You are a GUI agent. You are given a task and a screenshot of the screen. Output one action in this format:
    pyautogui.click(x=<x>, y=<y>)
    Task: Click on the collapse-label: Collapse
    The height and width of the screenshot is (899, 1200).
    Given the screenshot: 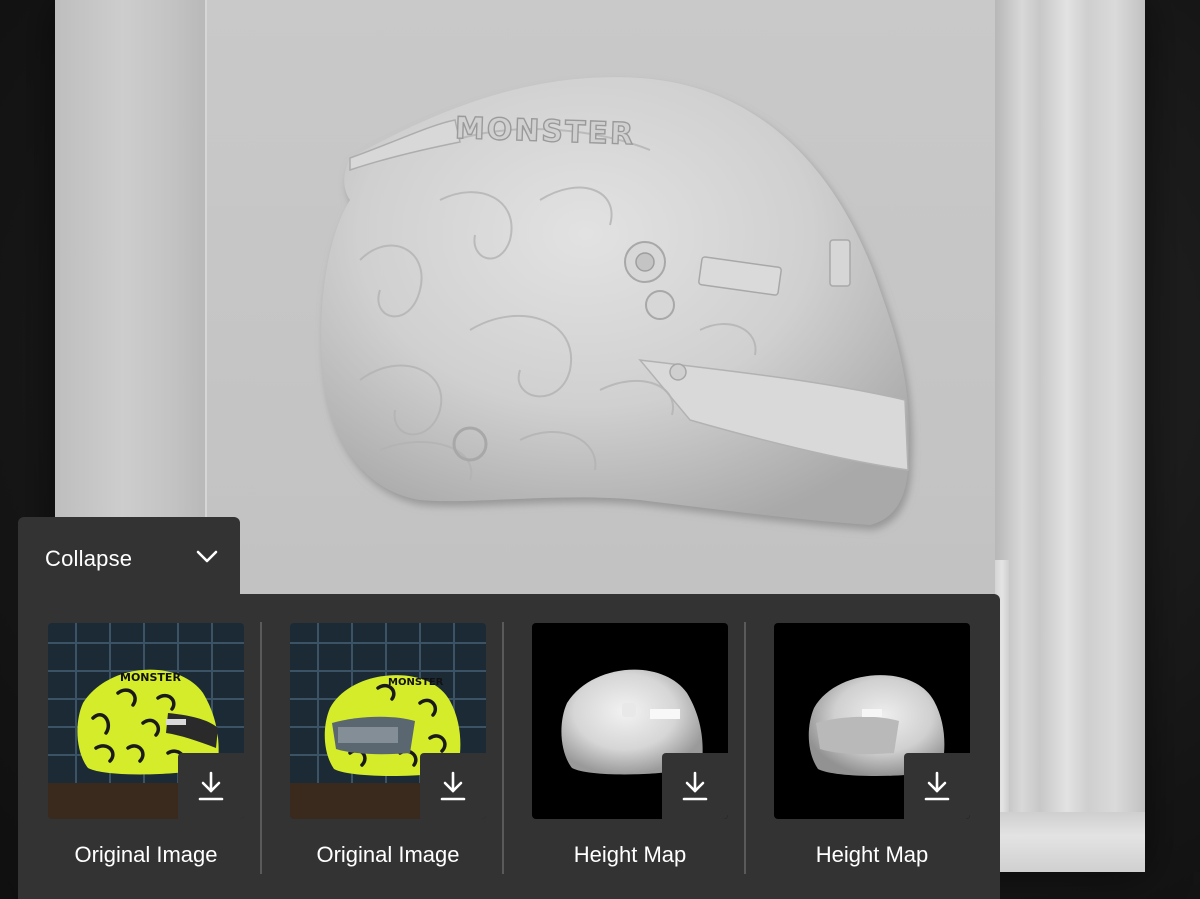 What is the action you would take?
    pyautogui.click(x=89, y=558)
    